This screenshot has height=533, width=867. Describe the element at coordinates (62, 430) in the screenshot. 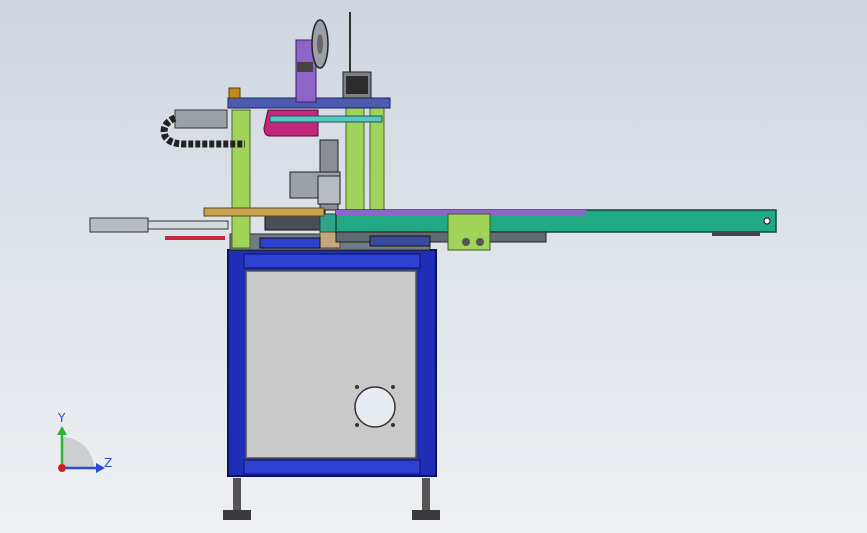

I see `y-axis-arrow` at that location.